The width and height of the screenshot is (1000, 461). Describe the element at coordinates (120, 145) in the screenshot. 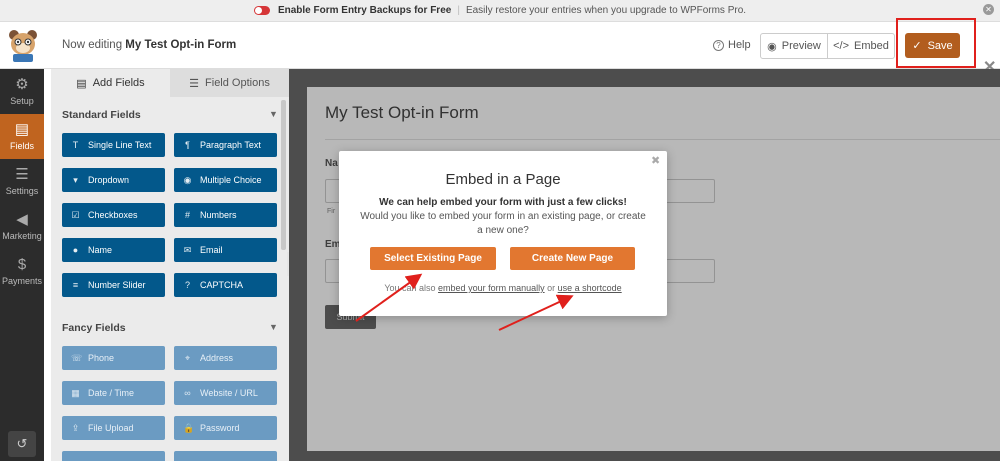

I see `field-button-label: Single Line Text` at that location.